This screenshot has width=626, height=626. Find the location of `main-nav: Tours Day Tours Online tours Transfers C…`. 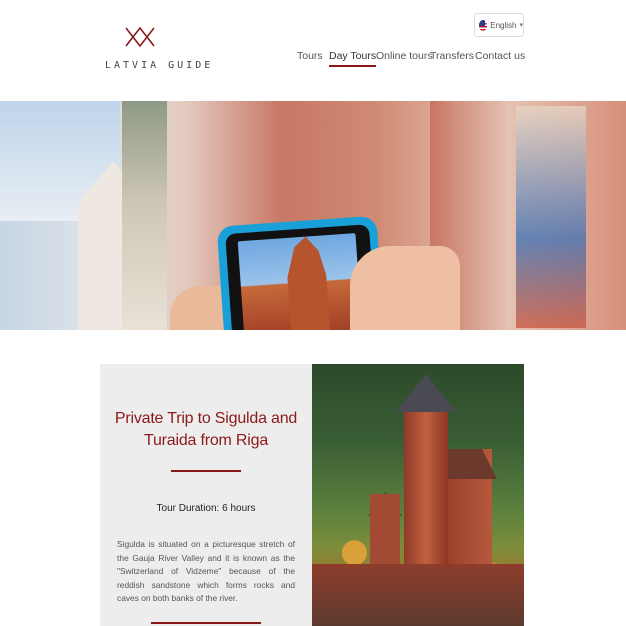

main-nav: Tours Day Tours Online tours Transfers C… is located at coordinates (313, 60).